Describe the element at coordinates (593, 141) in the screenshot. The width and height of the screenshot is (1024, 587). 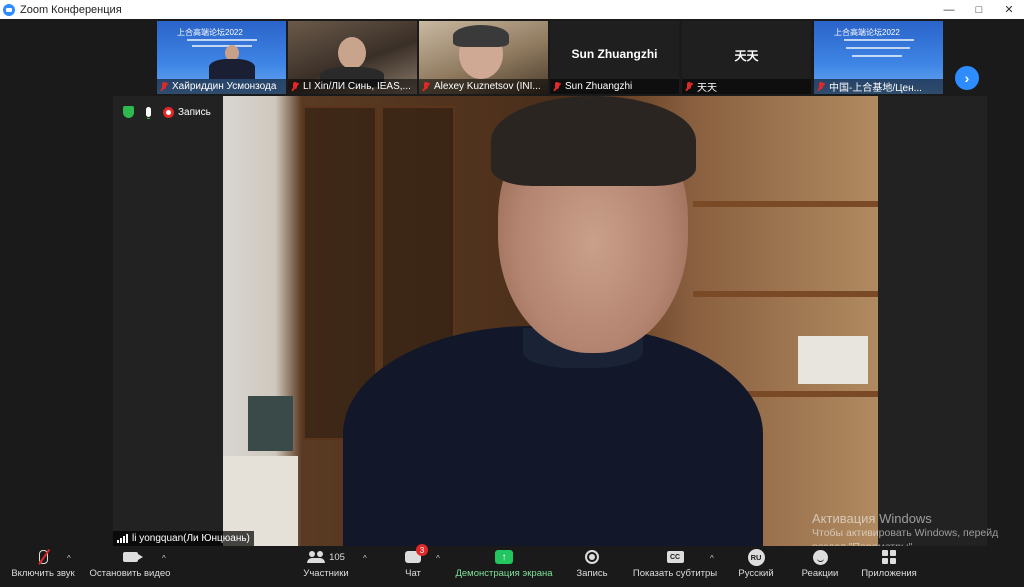
I see `speaker-hair` at that location.